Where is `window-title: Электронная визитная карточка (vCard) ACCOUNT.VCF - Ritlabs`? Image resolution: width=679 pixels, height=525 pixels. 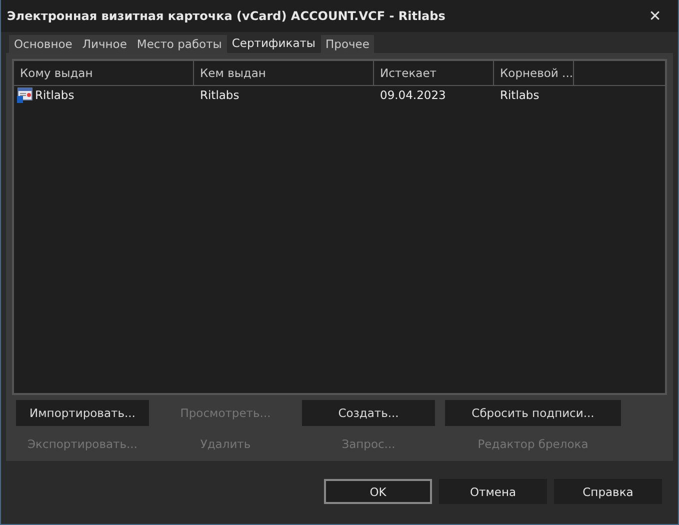 window-title: Электронная визитная карточка (vCard) ACCOUNT.VCF - Ritlabs is located at coordinates (226, 16).